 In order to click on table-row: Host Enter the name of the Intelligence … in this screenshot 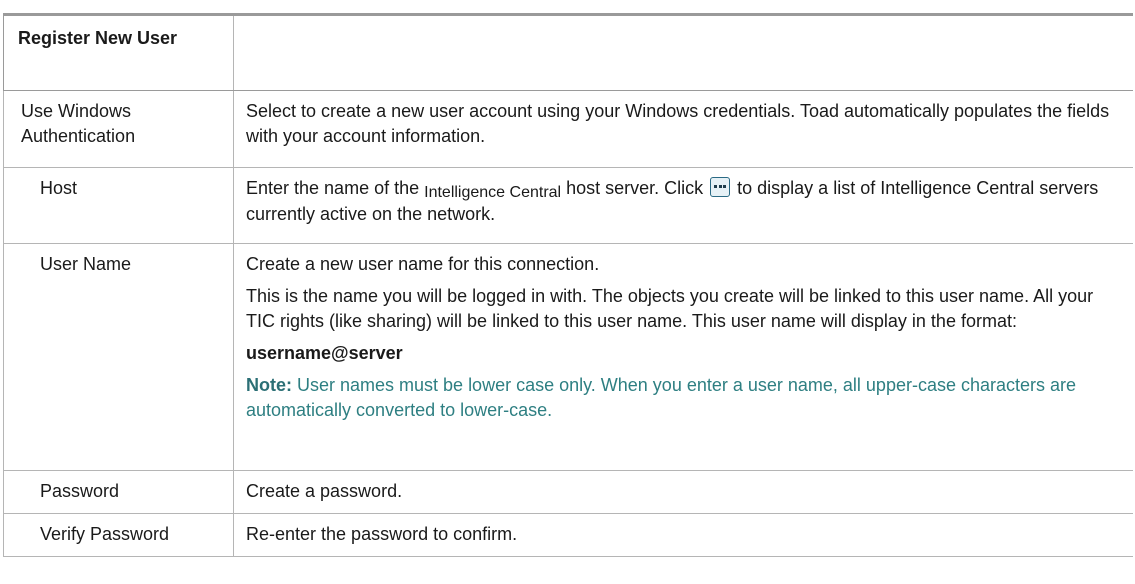, I will do `click(568, 205)`.